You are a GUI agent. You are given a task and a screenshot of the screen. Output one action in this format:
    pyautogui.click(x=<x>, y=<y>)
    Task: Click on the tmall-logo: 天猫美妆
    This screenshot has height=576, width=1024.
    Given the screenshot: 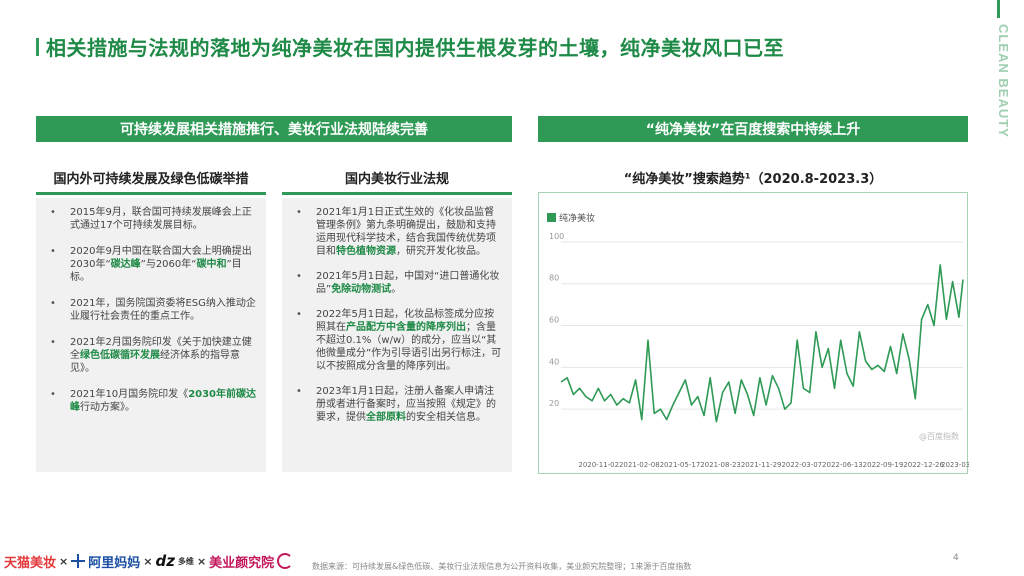 What is the action you would take?
    pyautogui.click(x=30, y=563)
    